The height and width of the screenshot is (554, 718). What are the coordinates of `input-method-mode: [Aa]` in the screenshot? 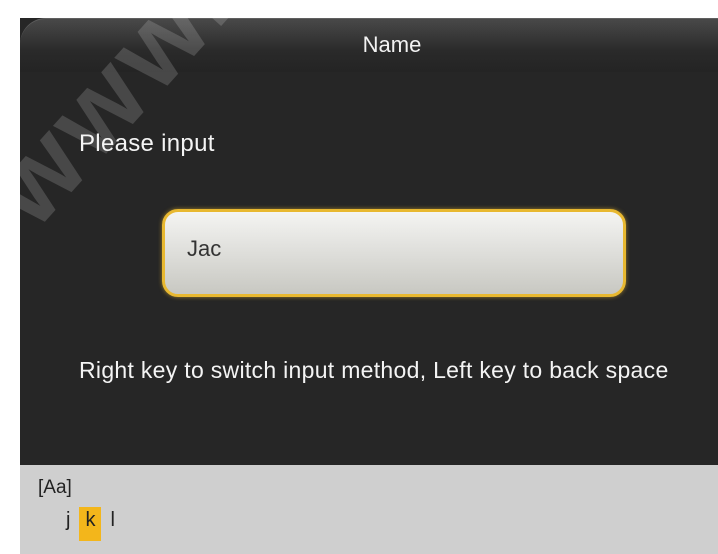 It's located at (55, 488).